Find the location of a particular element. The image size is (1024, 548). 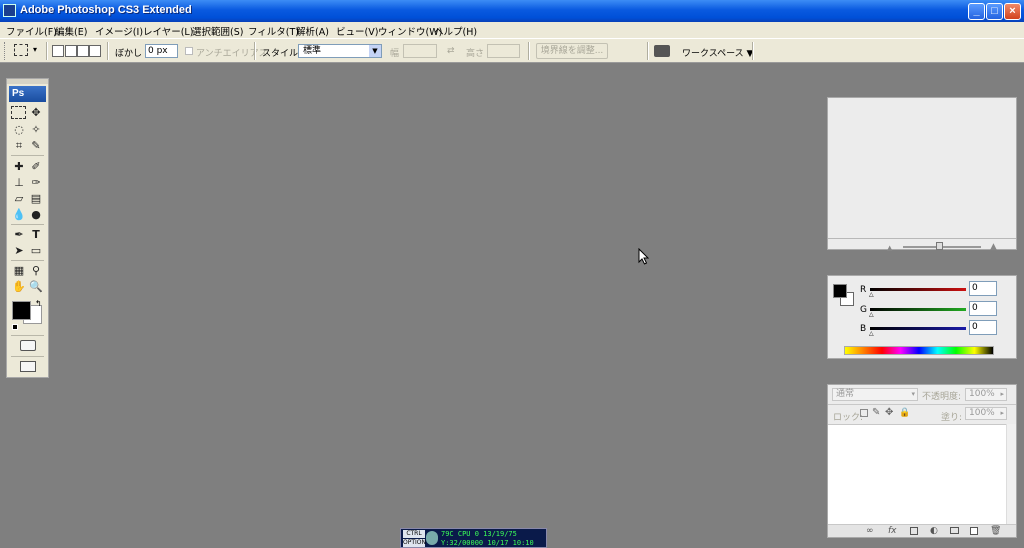

r-slider is located at coordinates (918, 289).